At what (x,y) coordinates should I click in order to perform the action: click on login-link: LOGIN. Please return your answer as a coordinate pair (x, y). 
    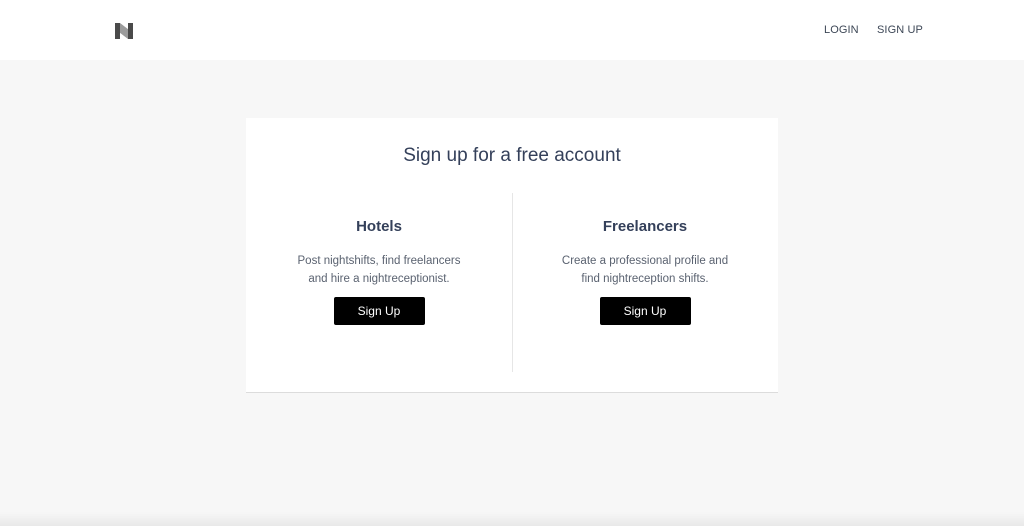
    Looking at the image, I should click on (841, 30).